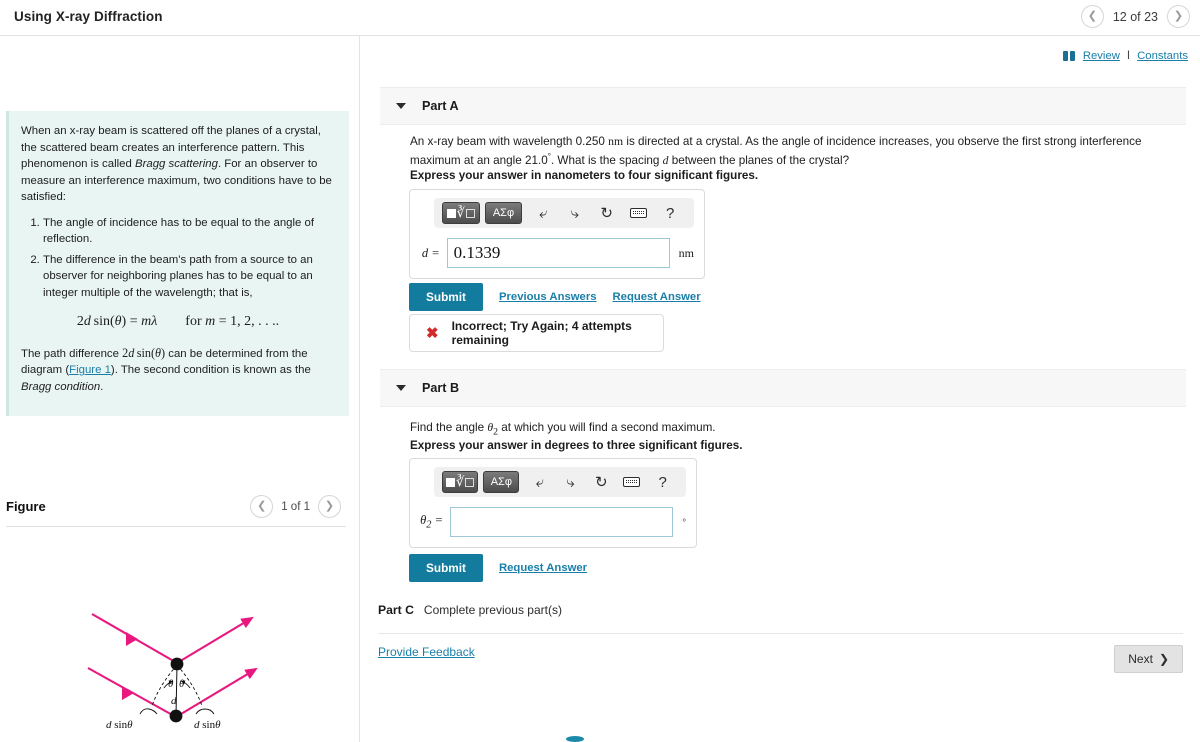 The width and height of the screenshot is (1200, 742). I want to click on next-button: Next ❯, so click(1148, 659).